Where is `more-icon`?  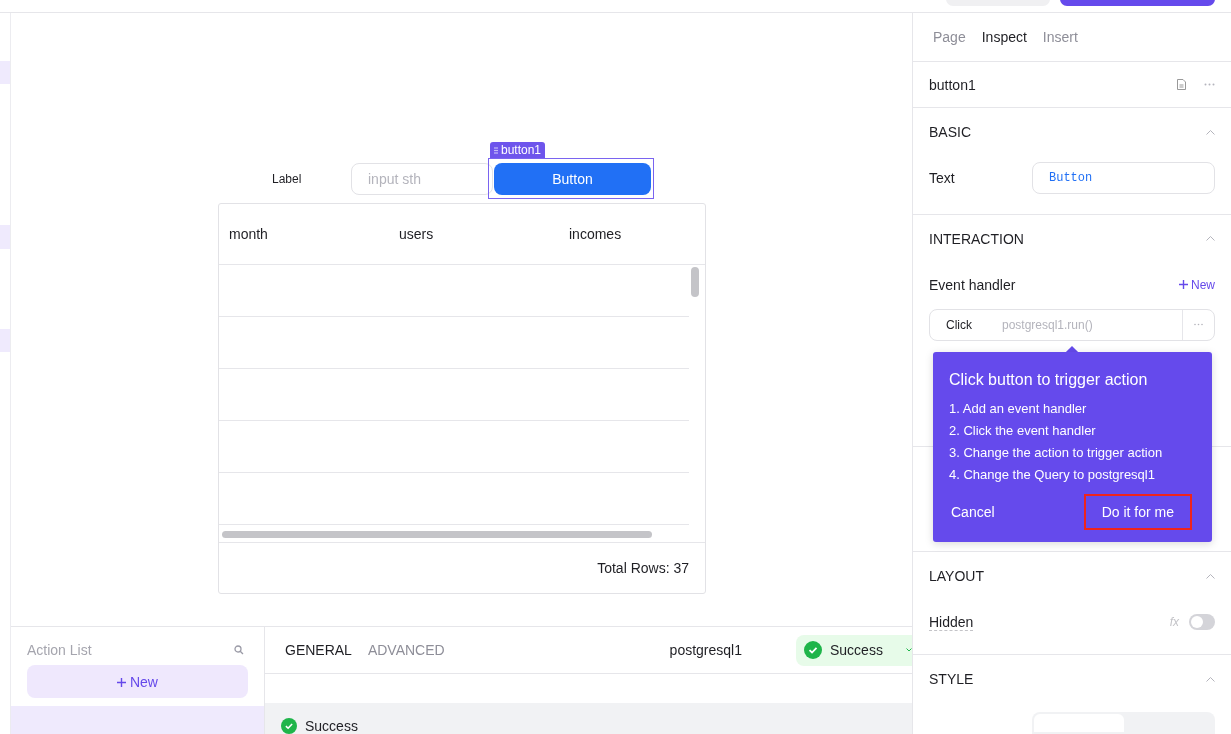
more-icon is located at coordinates (1198, 325).